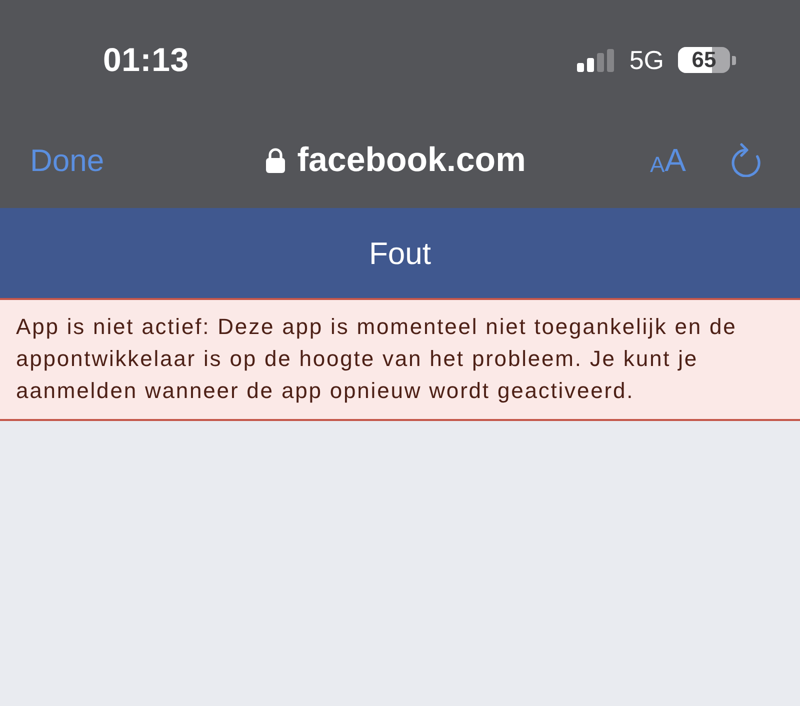 Image resolution: width=800 pixels, height=706 pixels. What do you see at coordinates (668, 160) in the screenshot?
I see `text-size-button: AA` at bounding box center [668, 160].